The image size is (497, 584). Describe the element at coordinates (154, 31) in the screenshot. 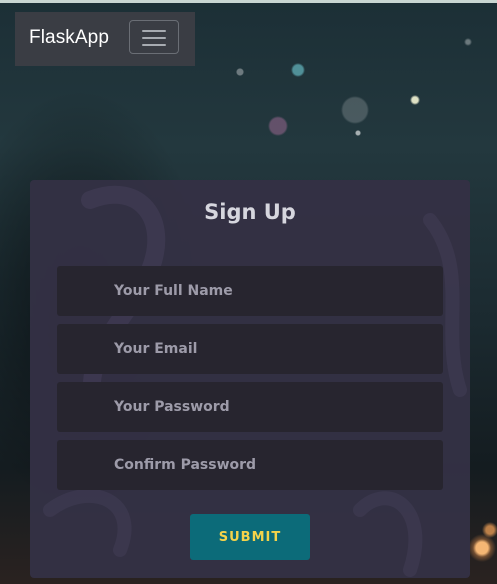

I see `hamburger-menu-icon` at that location.